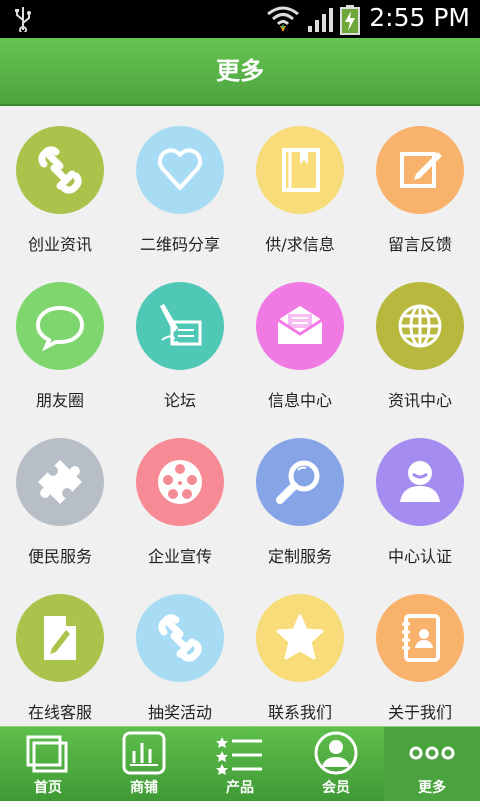  Describe the element at coordinates (240, 19) in the screenshot. I see `status-bar: 2:55 PM` at that location.